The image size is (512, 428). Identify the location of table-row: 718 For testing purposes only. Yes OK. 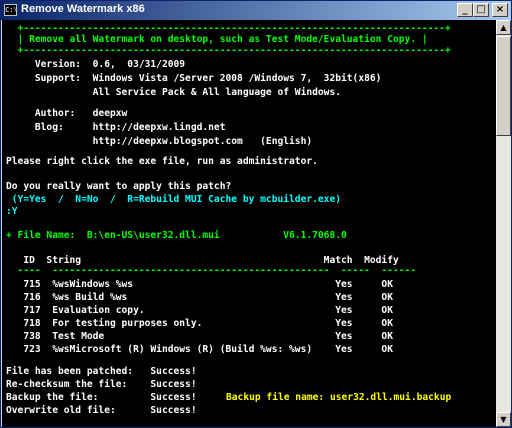
(199, 323).